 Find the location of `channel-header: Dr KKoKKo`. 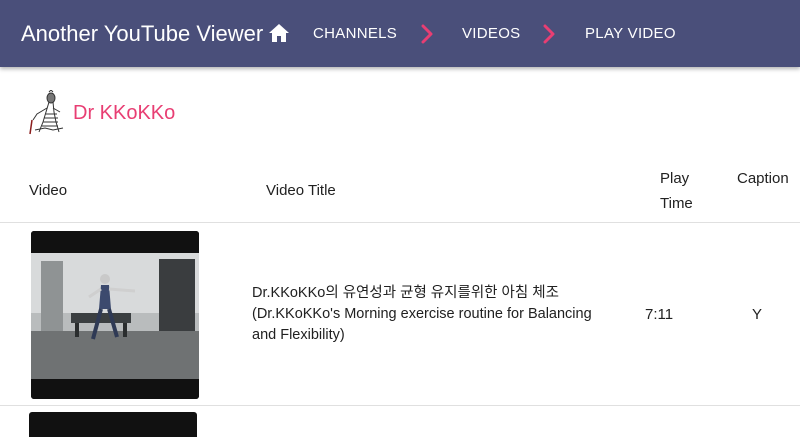

channel-header: Dr KKoKKo is located at coordinates (102, 113).